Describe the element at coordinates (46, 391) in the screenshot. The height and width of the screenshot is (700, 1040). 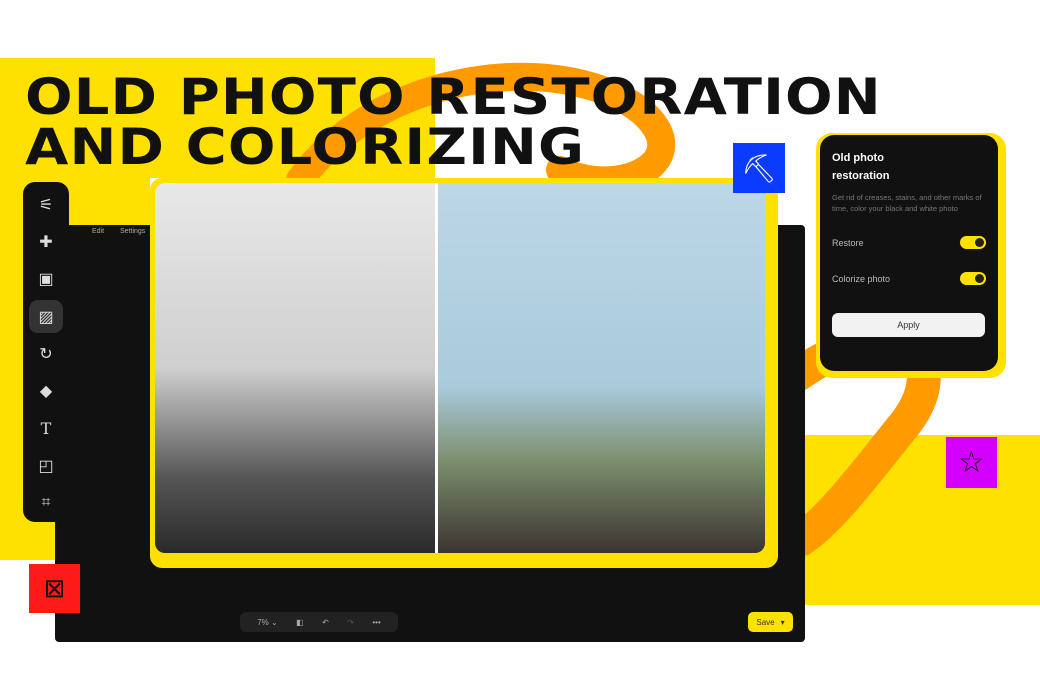
I see `magic-wand-icon: ◆` at that location.